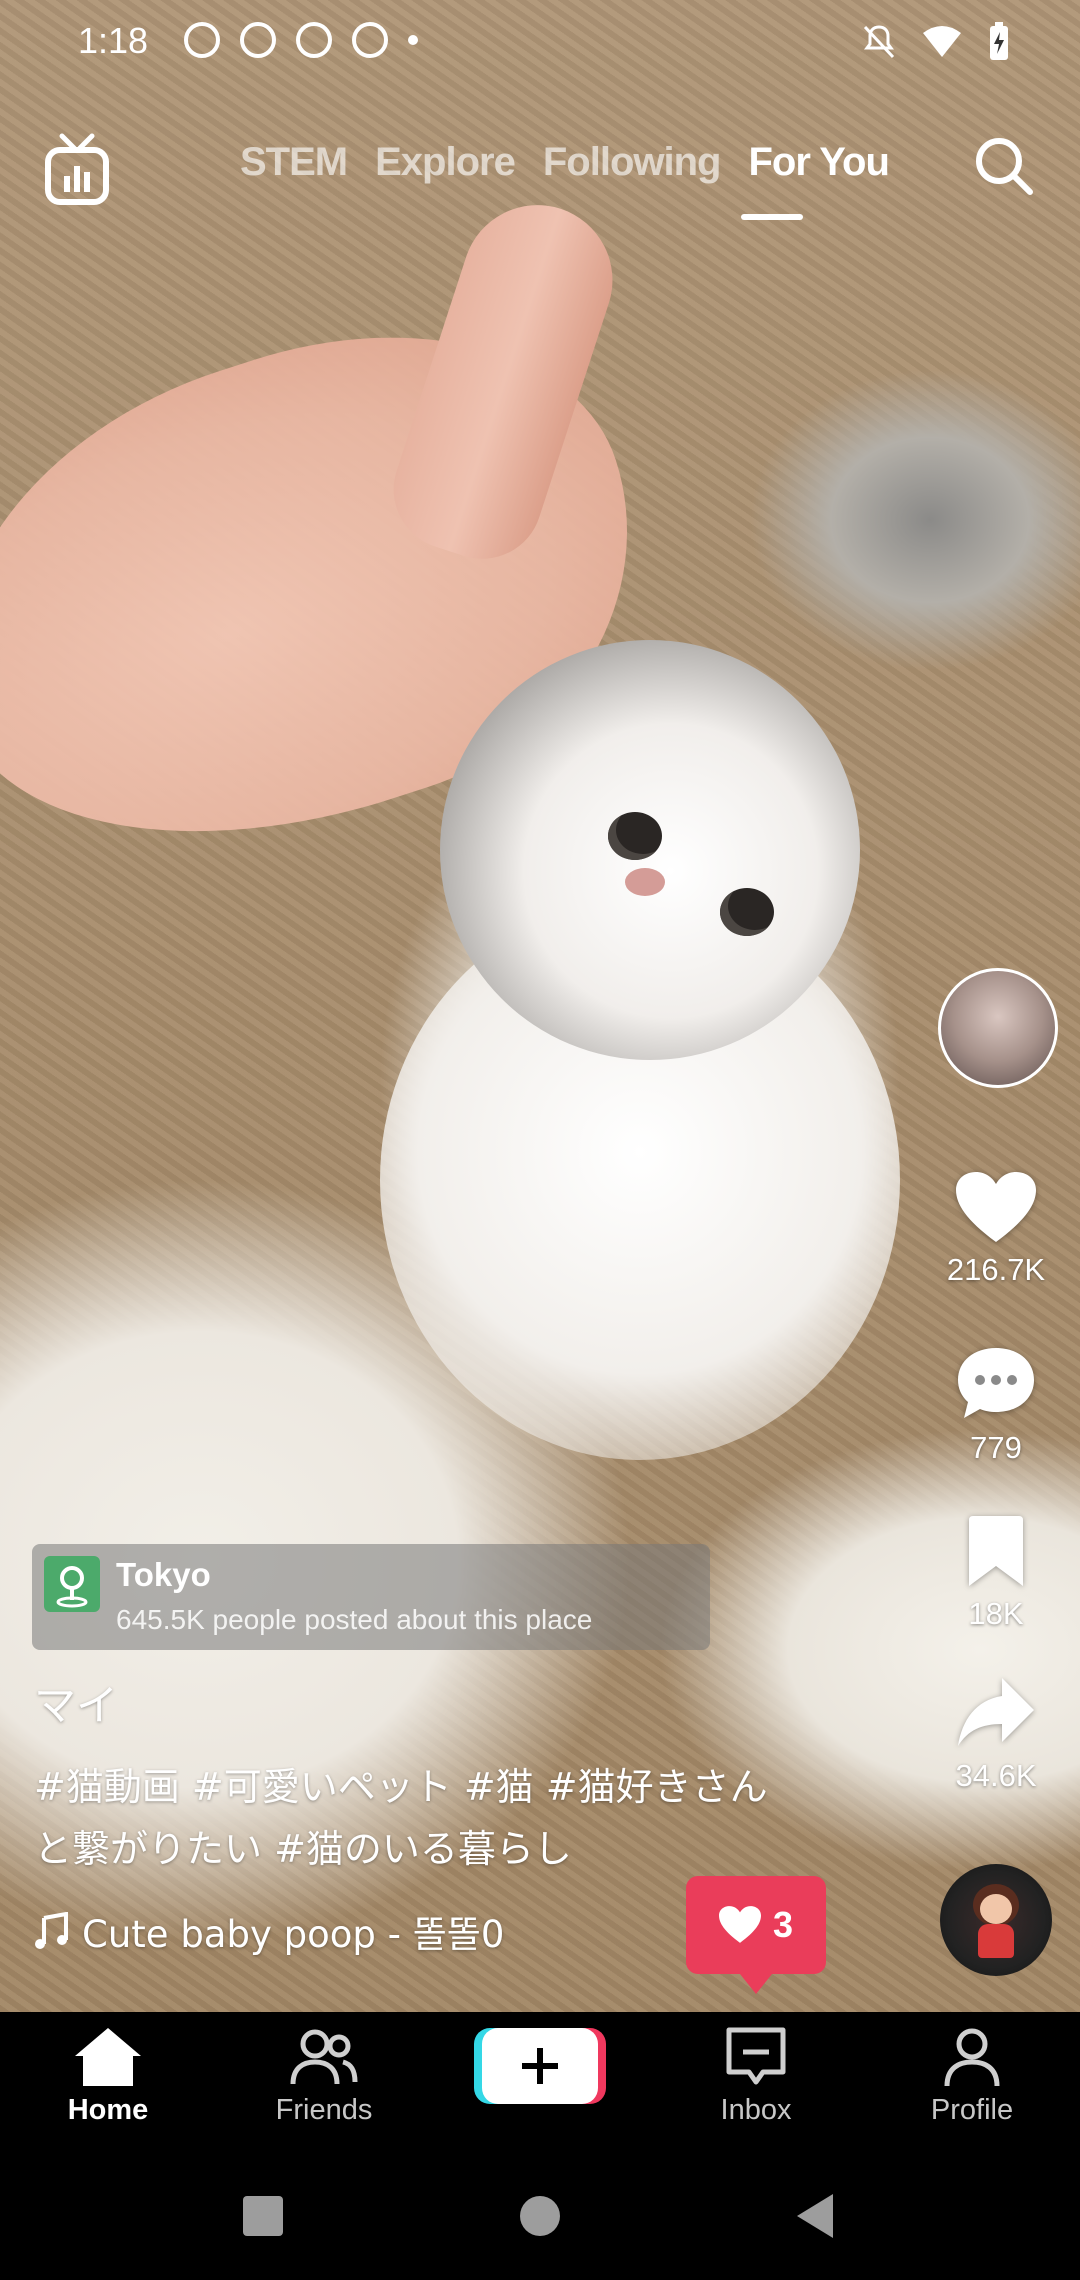 The image size is (1080, 2280). I want to click on save-count: 18K, so click(996, 1613).